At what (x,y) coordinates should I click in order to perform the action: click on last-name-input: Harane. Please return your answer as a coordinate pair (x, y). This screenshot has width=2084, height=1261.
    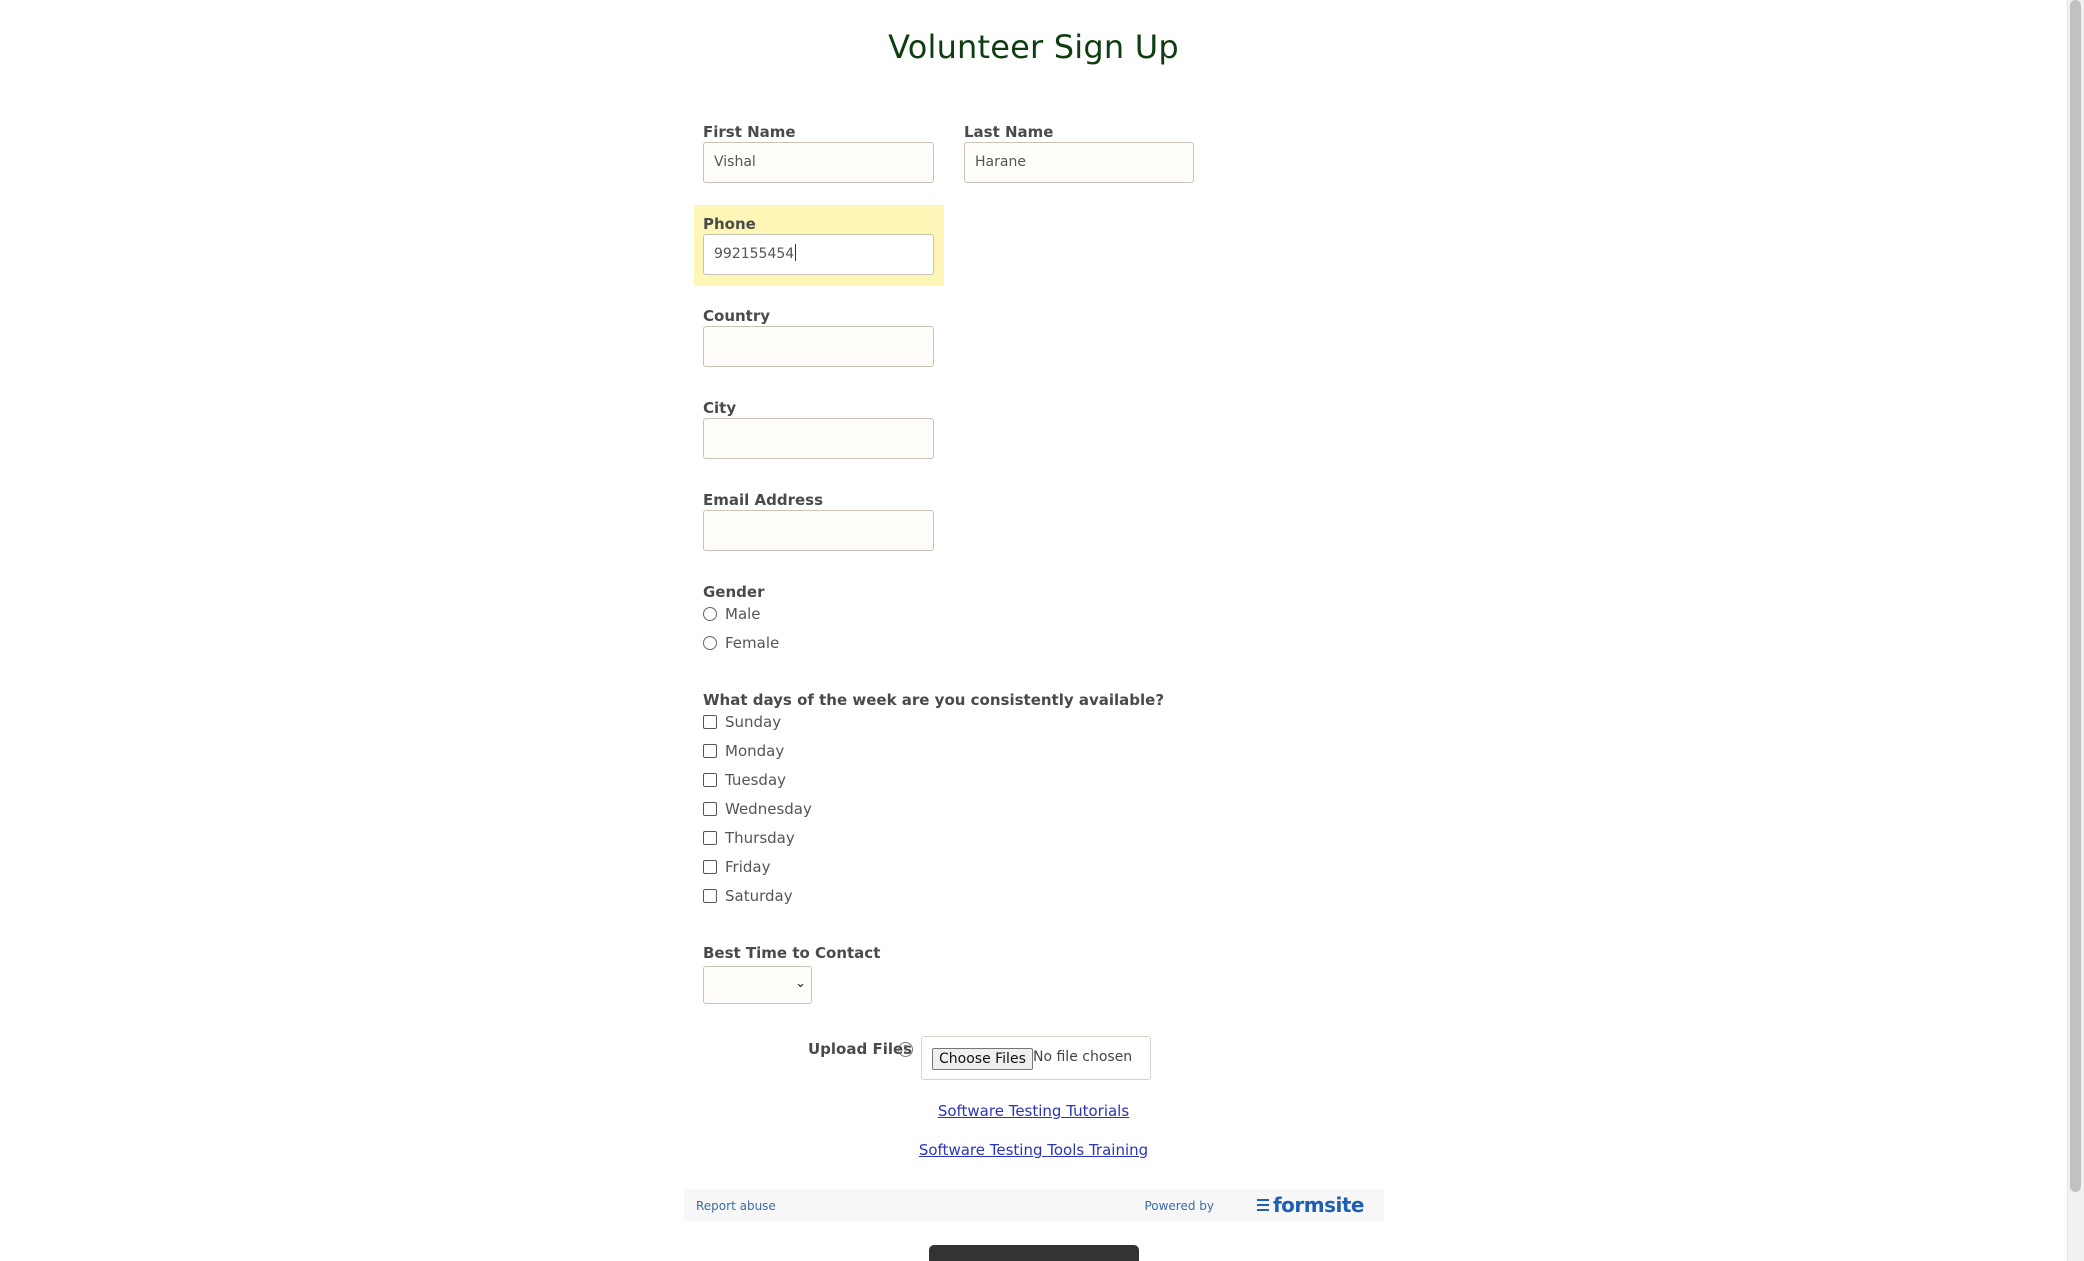
    Looking at the image, I should click on (1079, 162).